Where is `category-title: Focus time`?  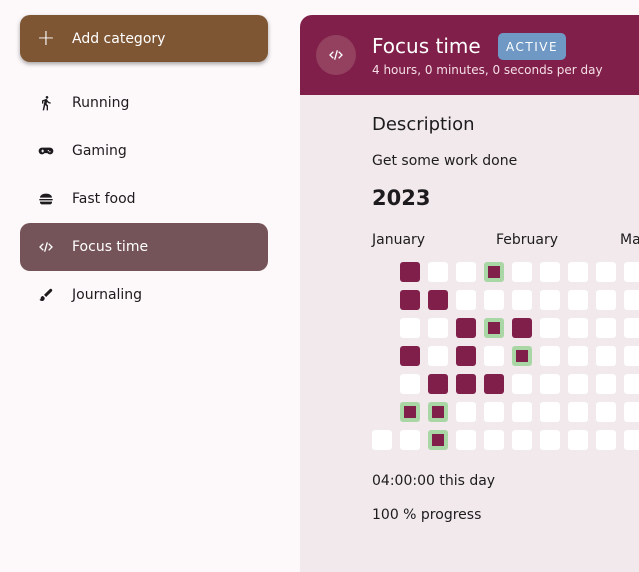 category-title: Focus time is located at coordinates (426, 46).